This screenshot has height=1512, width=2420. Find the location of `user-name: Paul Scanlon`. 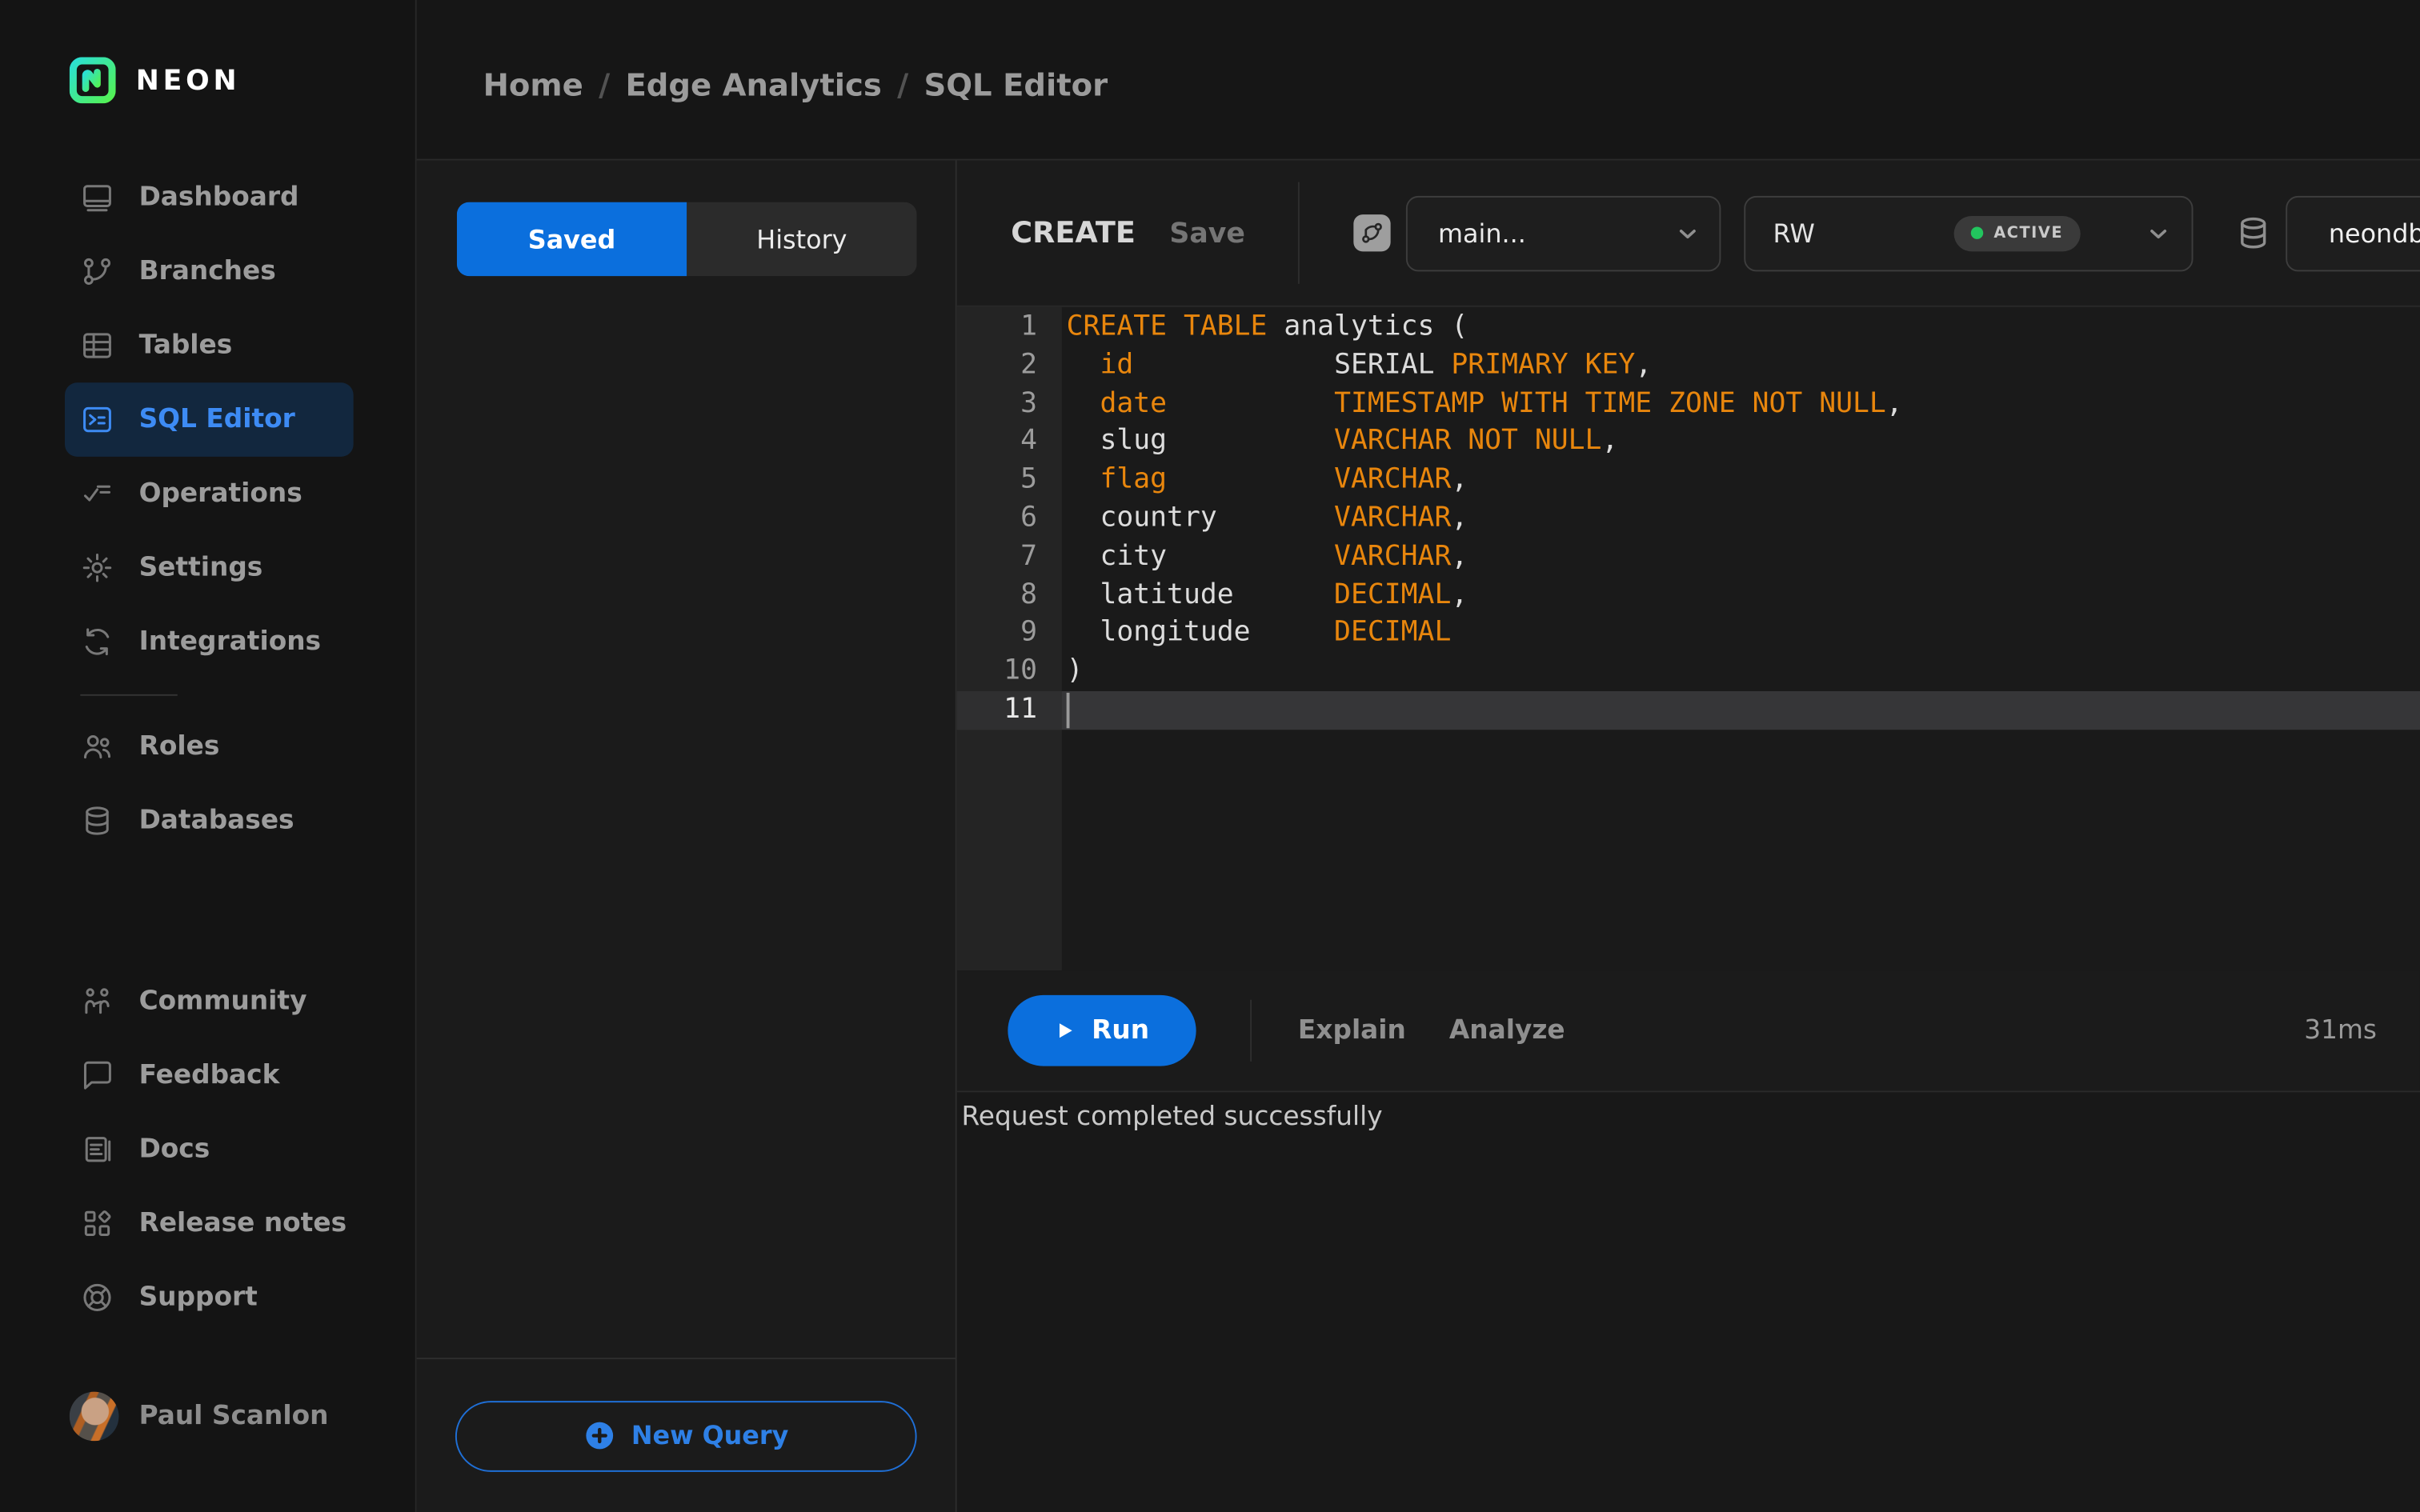

user-name: Paul Scanlon is located at coordinates (233, 1416).